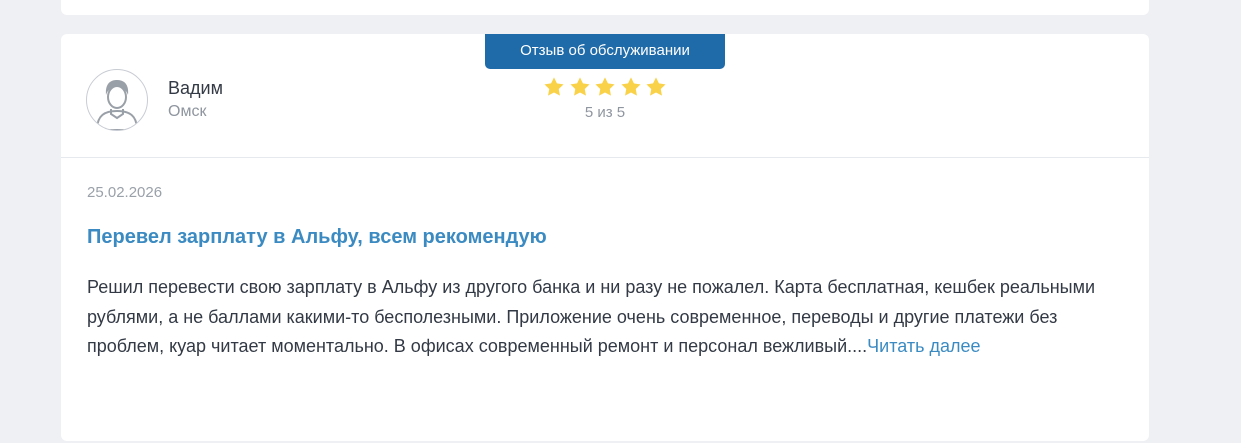  I want to click on review-type-badge: Отзыв об обслуживании, so click(605, 51).